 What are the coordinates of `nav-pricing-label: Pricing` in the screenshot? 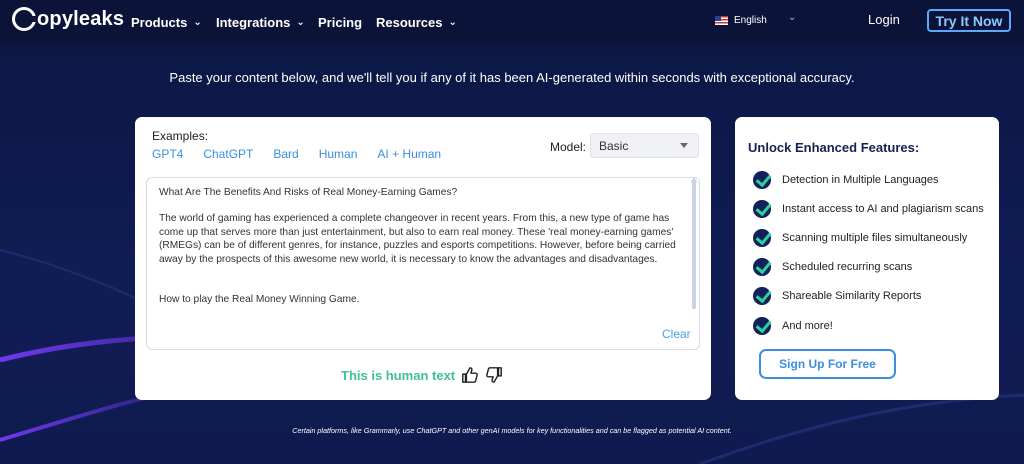 It's located at (340, 22).